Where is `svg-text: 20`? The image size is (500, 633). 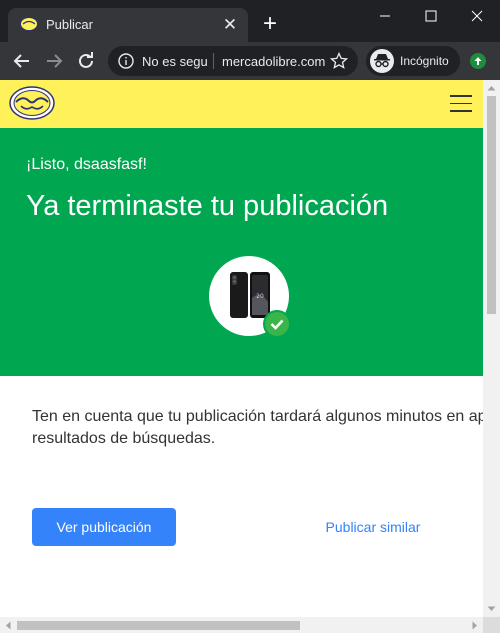 svg-text: 20 is located at coordinates (260, 296).